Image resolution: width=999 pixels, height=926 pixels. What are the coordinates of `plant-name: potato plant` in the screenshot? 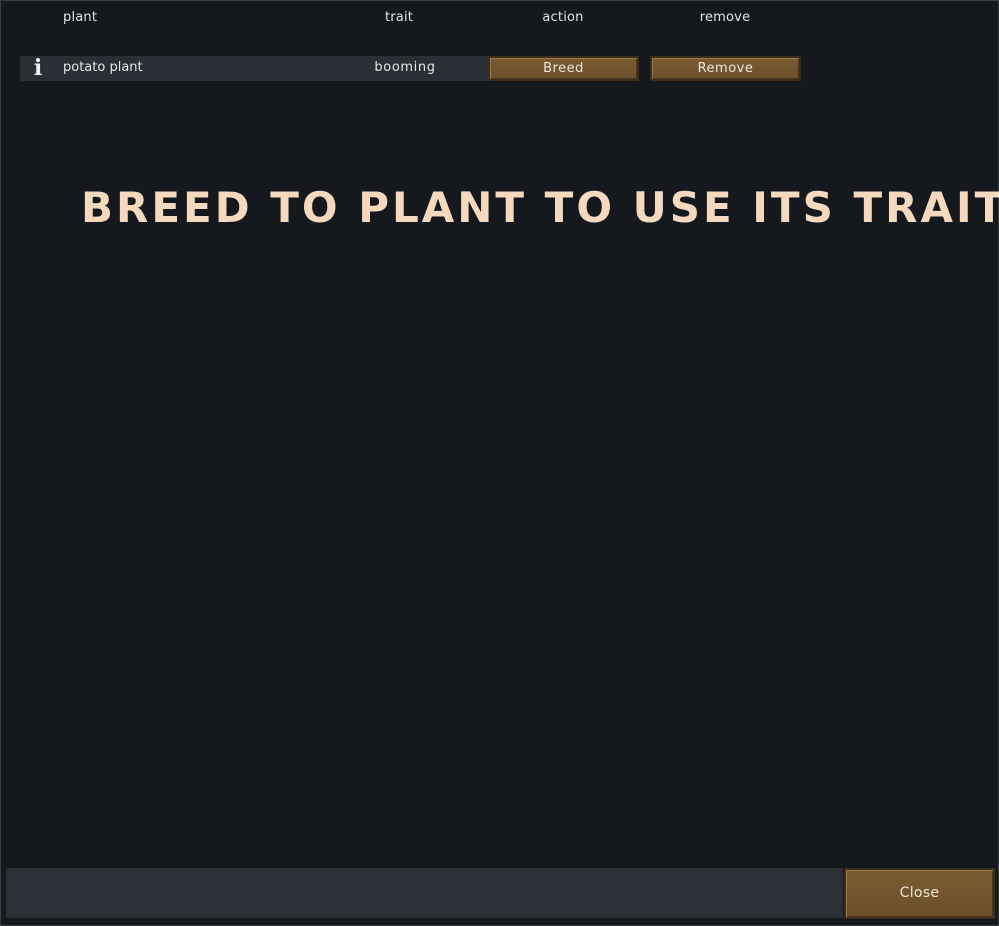 It's located at (103, 67).